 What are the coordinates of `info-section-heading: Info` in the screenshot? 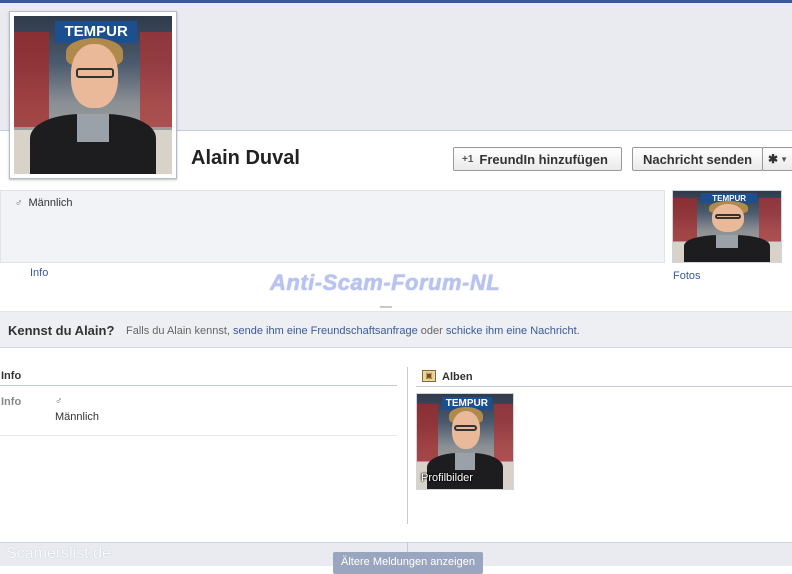 It's located at (11, 376).